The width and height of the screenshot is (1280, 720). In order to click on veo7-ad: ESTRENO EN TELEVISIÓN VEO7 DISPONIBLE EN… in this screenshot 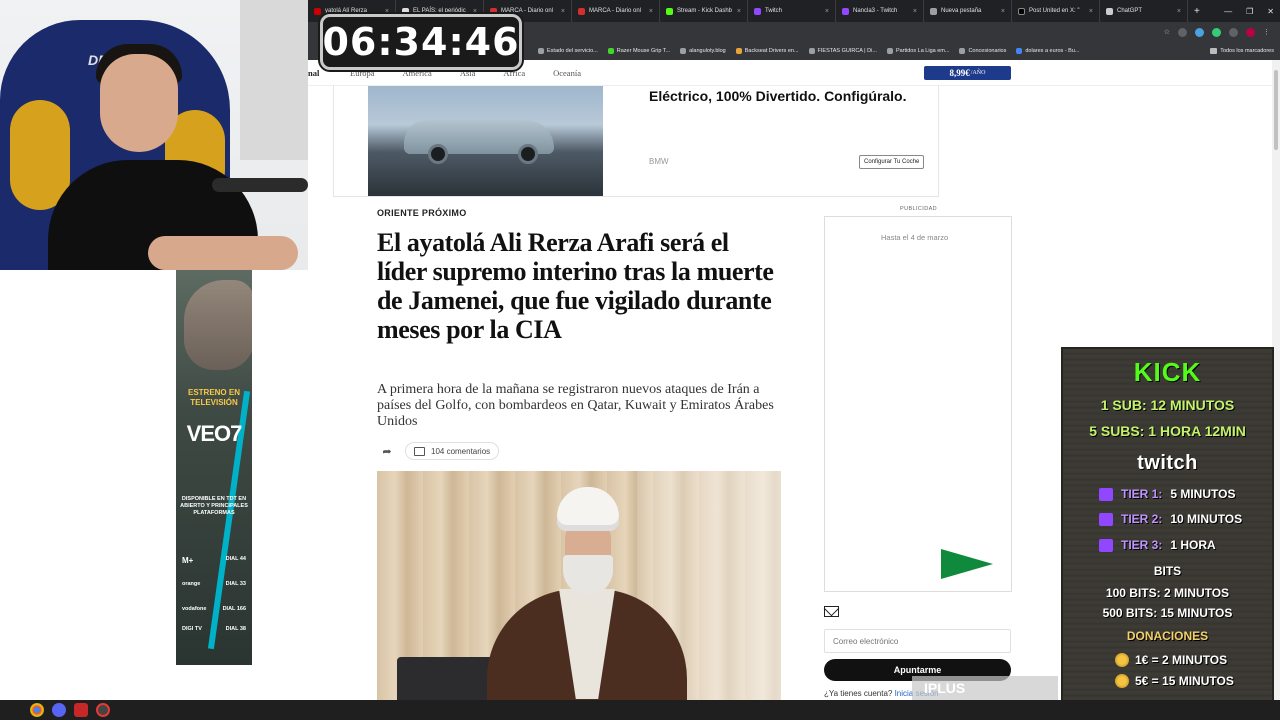, I will do `click(214, 467)`.